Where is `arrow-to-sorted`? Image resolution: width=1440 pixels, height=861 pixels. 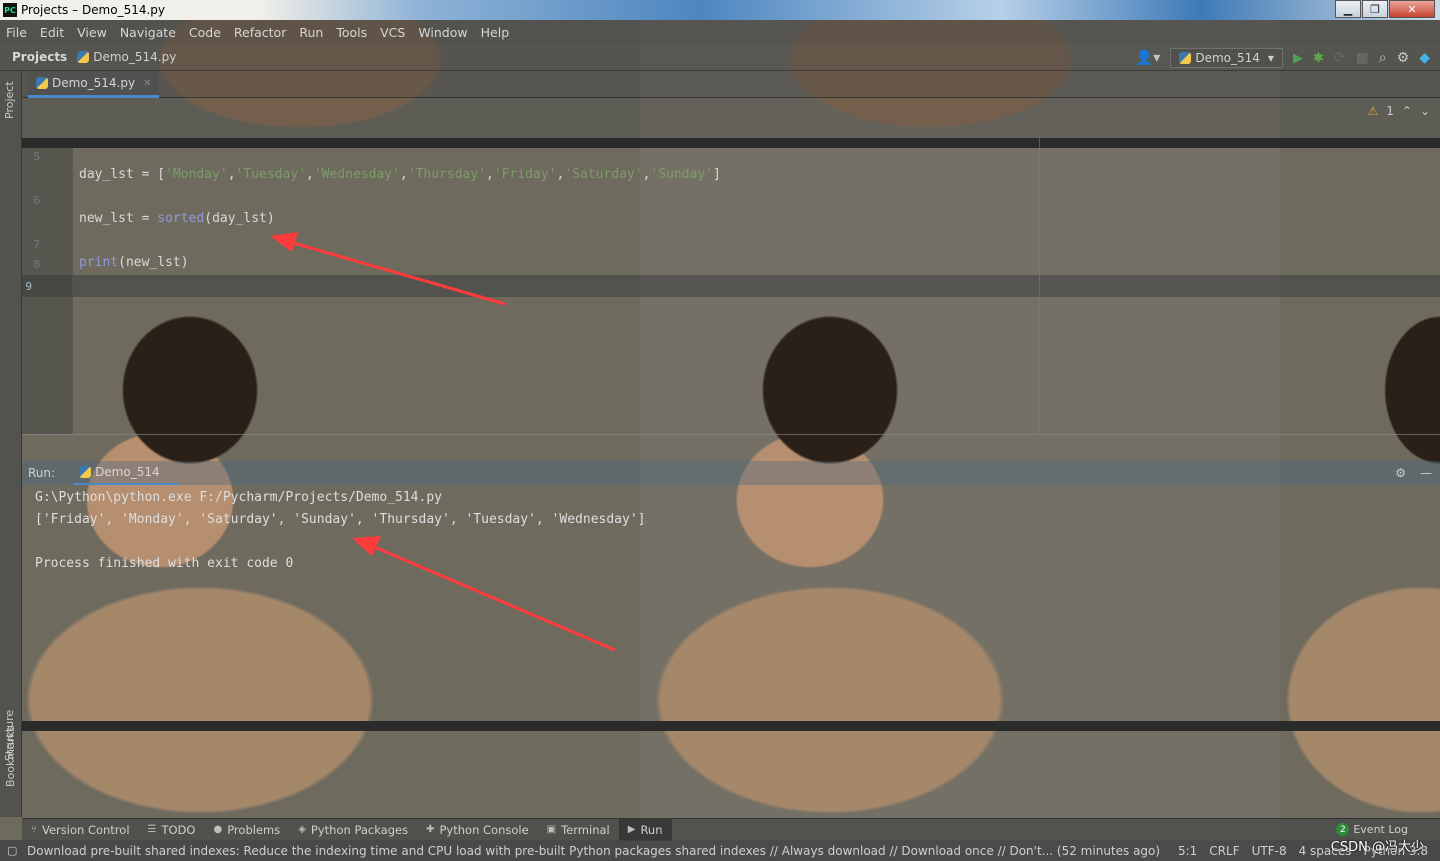
arrow-to-sorted is located at coordinates (388, 269).